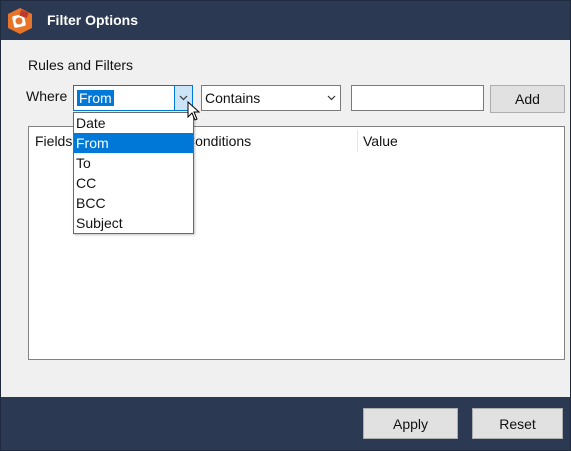 This screenshot has height=451, width=571. I want to click on chevron-down-icon, so click(331, 98).